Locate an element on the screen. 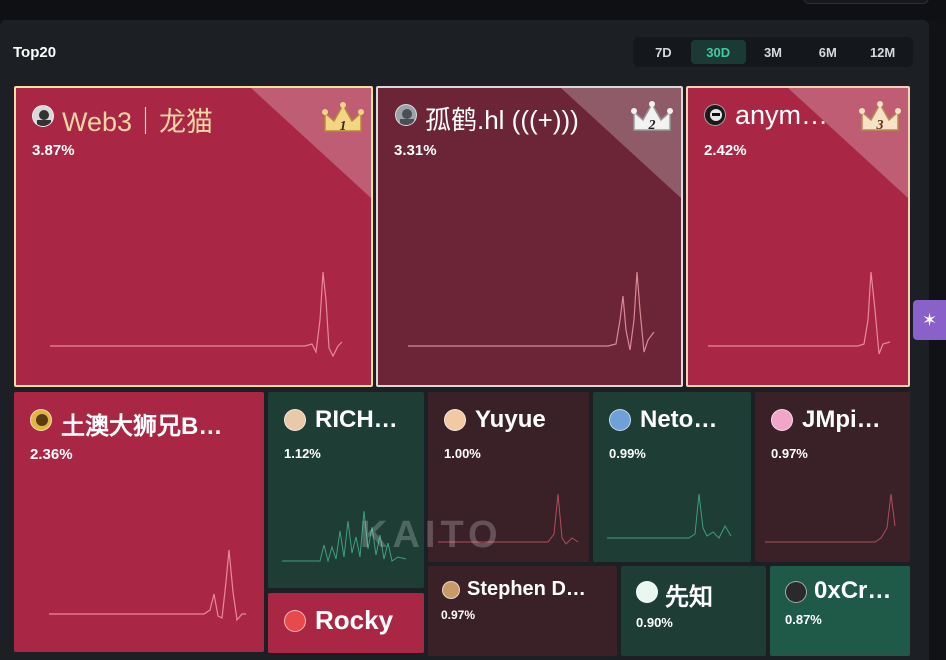 This screenshot has width=946, height=660. tile-name: Rocky is located at coordinates (365, 620).